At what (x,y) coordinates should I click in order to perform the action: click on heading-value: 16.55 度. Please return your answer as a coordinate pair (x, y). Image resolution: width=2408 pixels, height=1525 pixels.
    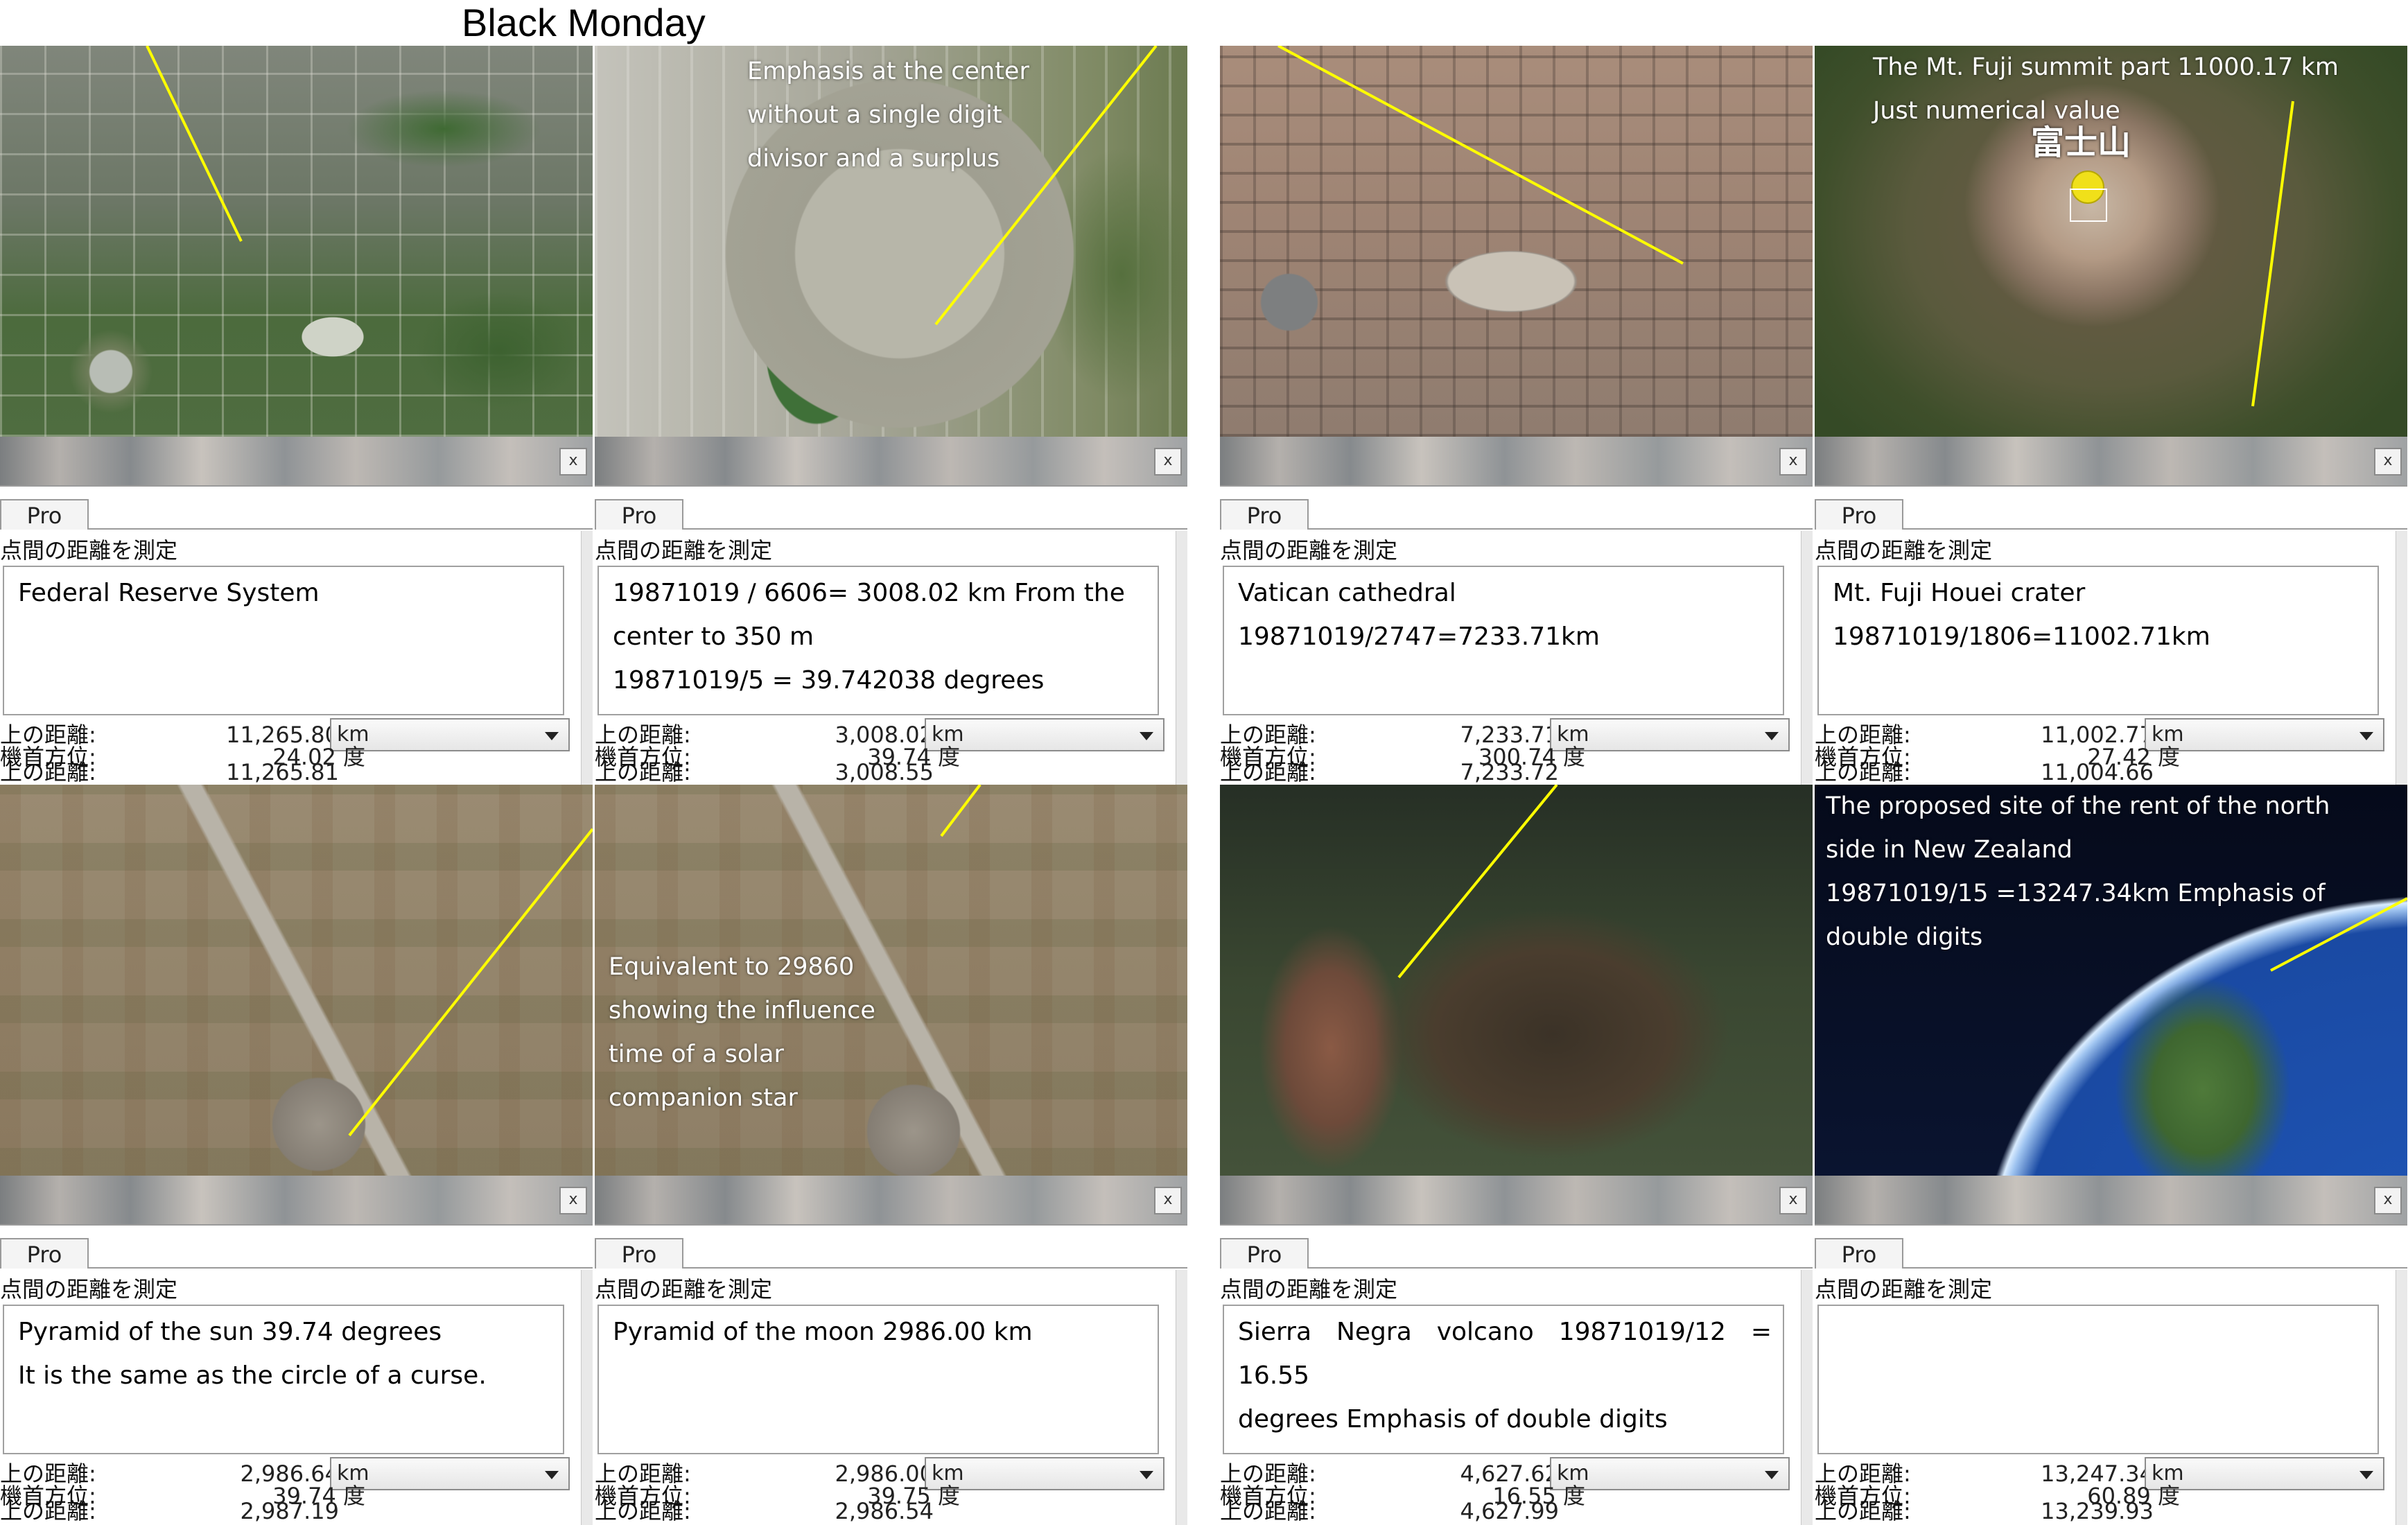
    Looking at the image, I should click on (1538, 1496).